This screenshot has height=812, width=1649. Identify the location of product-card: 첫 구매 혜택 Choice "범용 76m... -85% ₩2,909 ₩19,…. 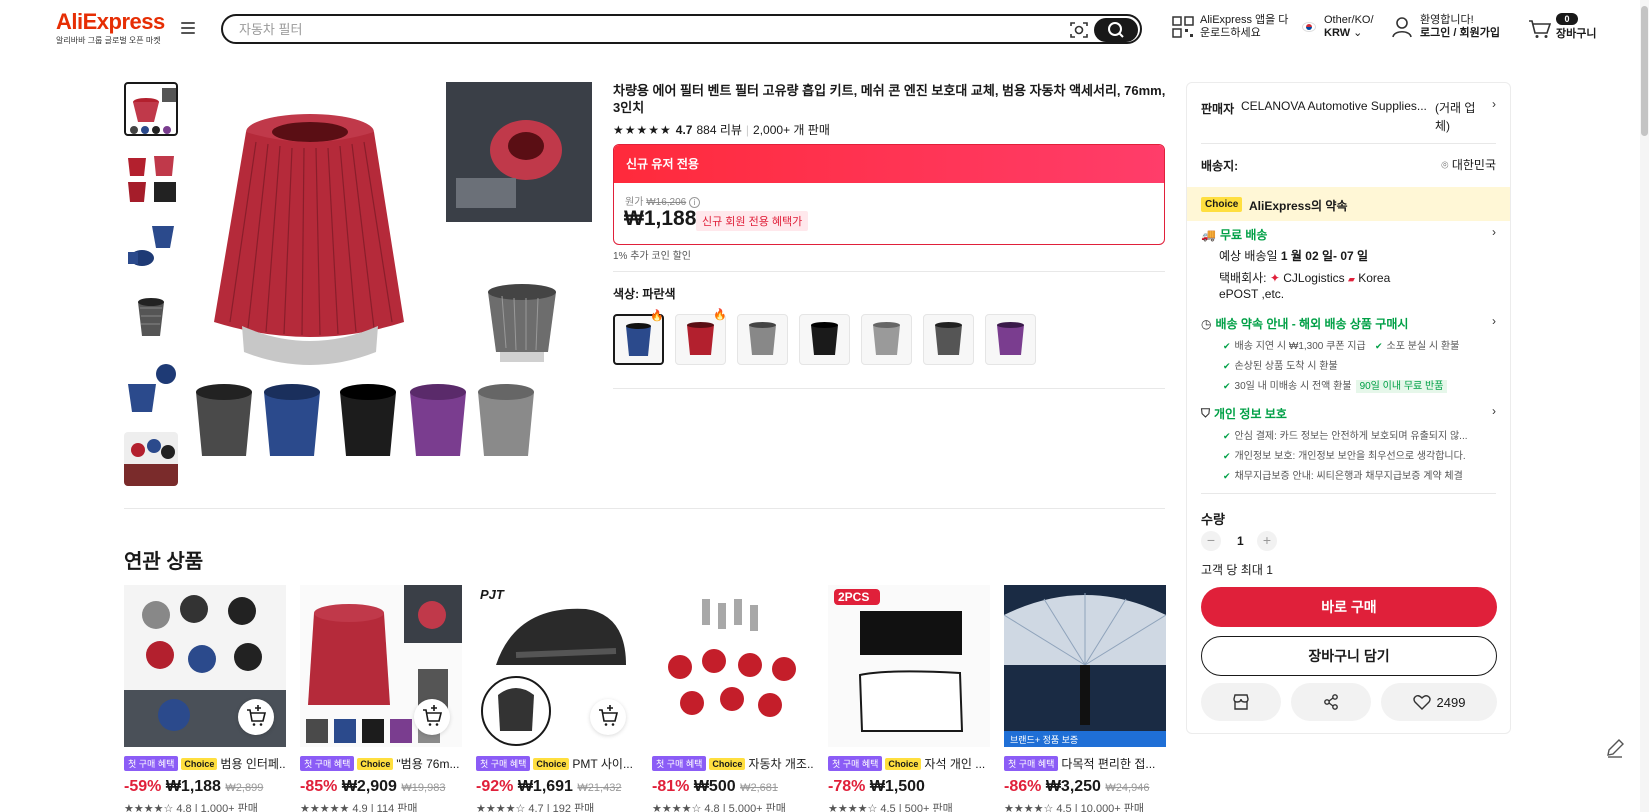
(381, 698).